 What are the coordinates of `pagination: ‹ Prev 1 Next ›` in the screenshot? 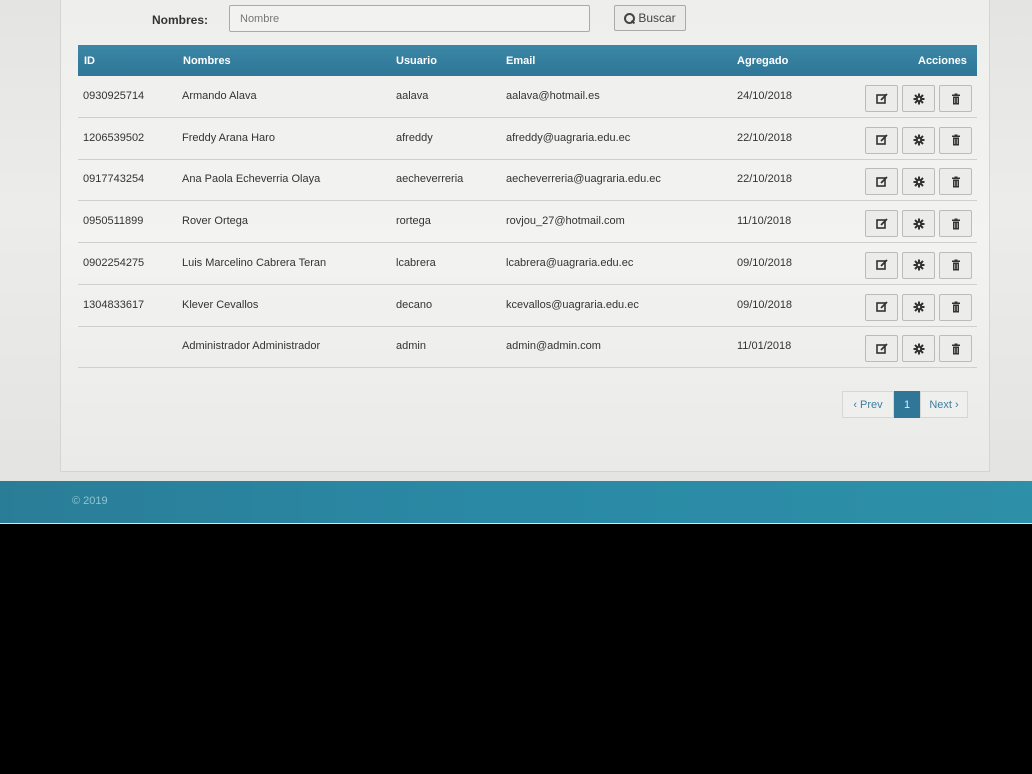 It's located at (905, 404).